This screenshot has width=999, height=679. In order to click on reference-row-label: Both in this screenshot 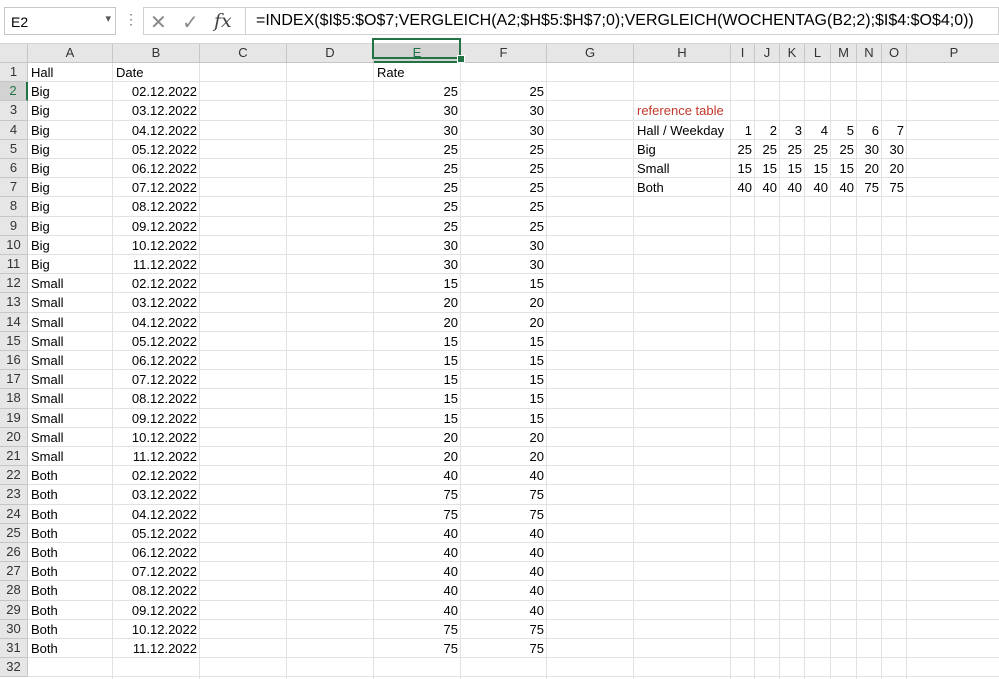, I will do `click(682, 187)`.